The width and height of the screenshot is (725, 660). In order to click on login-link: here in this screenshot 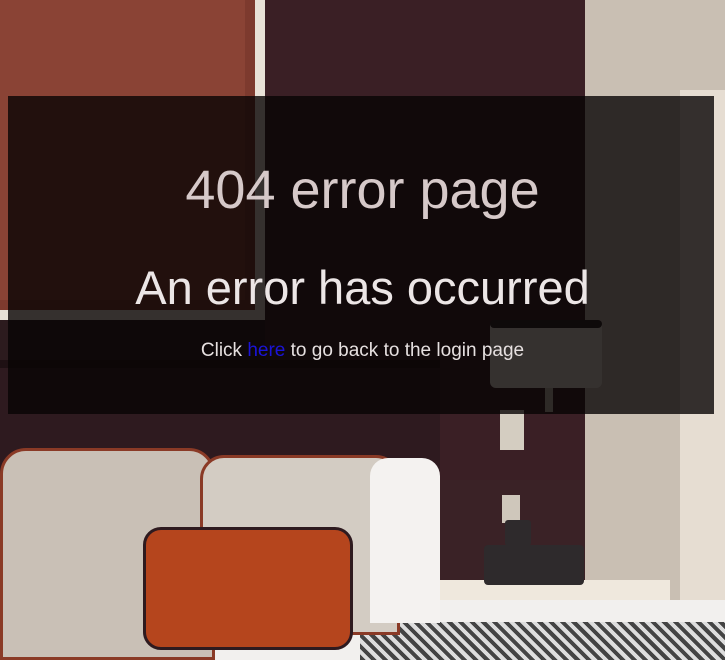, I will do `click(266, 350)`.